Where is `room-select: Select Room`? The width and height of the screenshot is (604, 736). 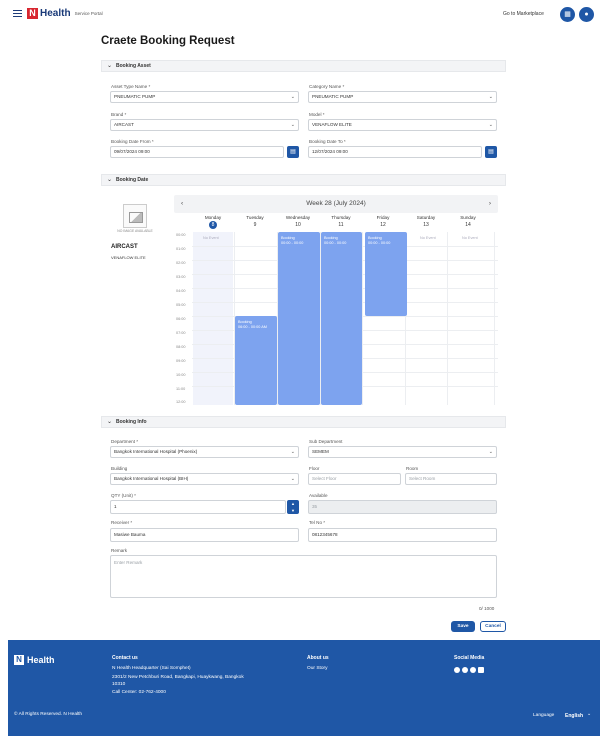 room-select: Select Room is located at coordinates (451, 479).